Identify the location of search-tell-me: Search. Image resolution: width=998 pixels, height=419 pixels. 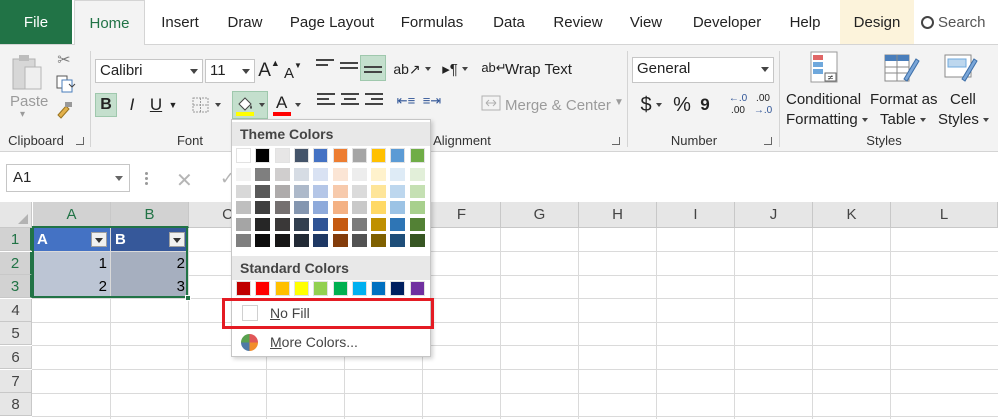
(953, 22).